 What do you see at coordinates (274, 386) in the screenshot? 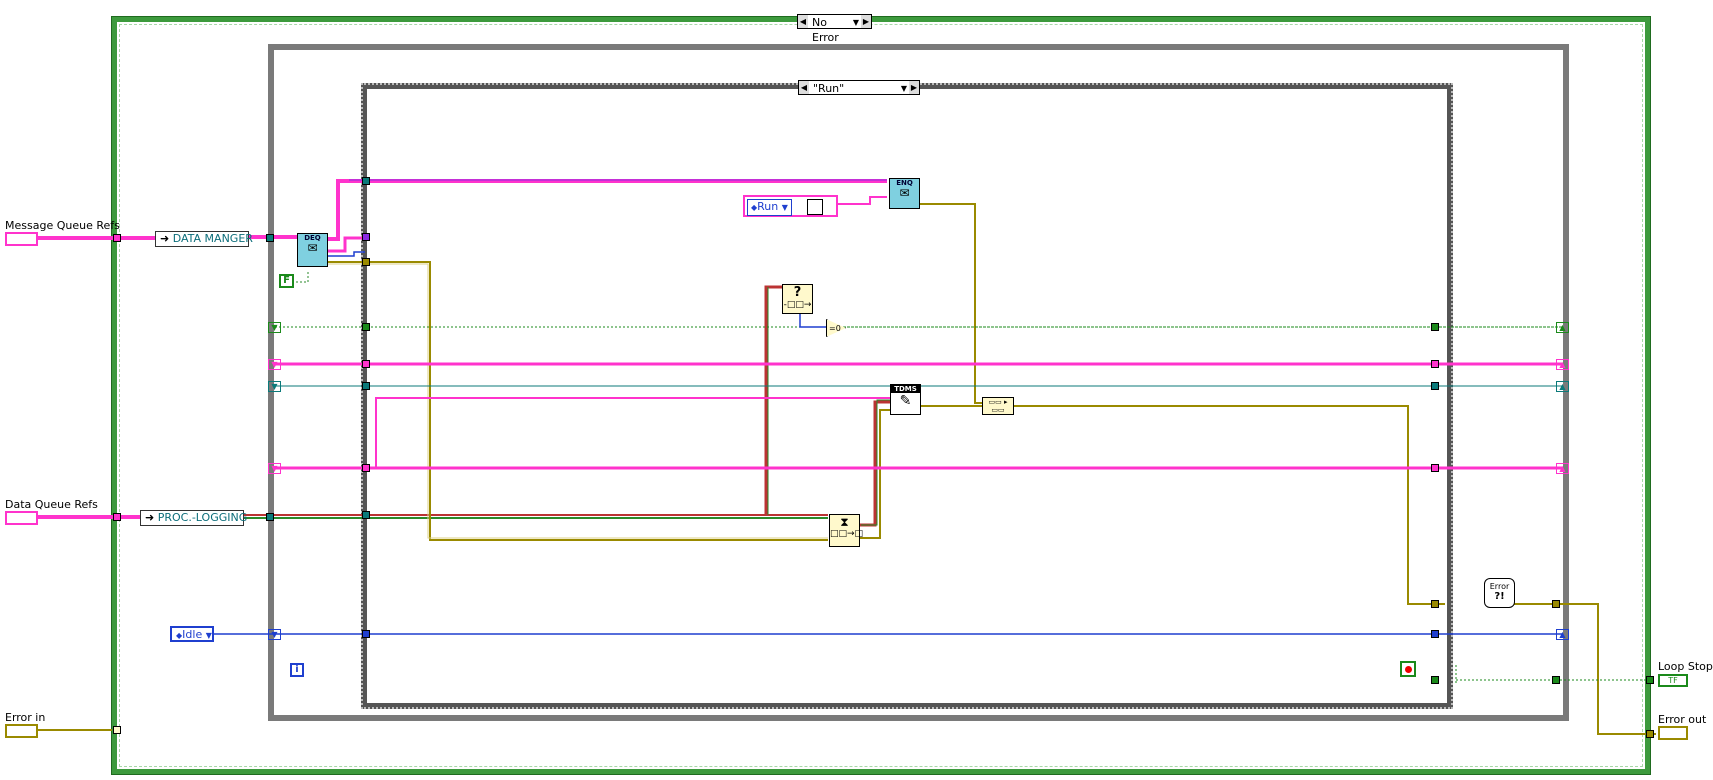
I see `shift-register-ref-left: ▼` at bounding box center [274, 386].